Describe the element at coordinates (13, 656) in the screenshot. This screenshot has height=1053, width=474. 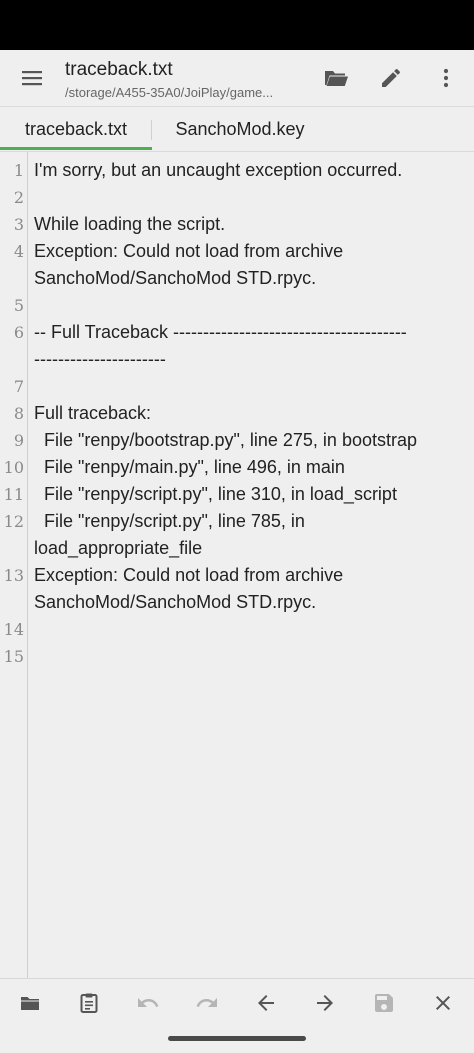
I see `line-number: 15` at that location.